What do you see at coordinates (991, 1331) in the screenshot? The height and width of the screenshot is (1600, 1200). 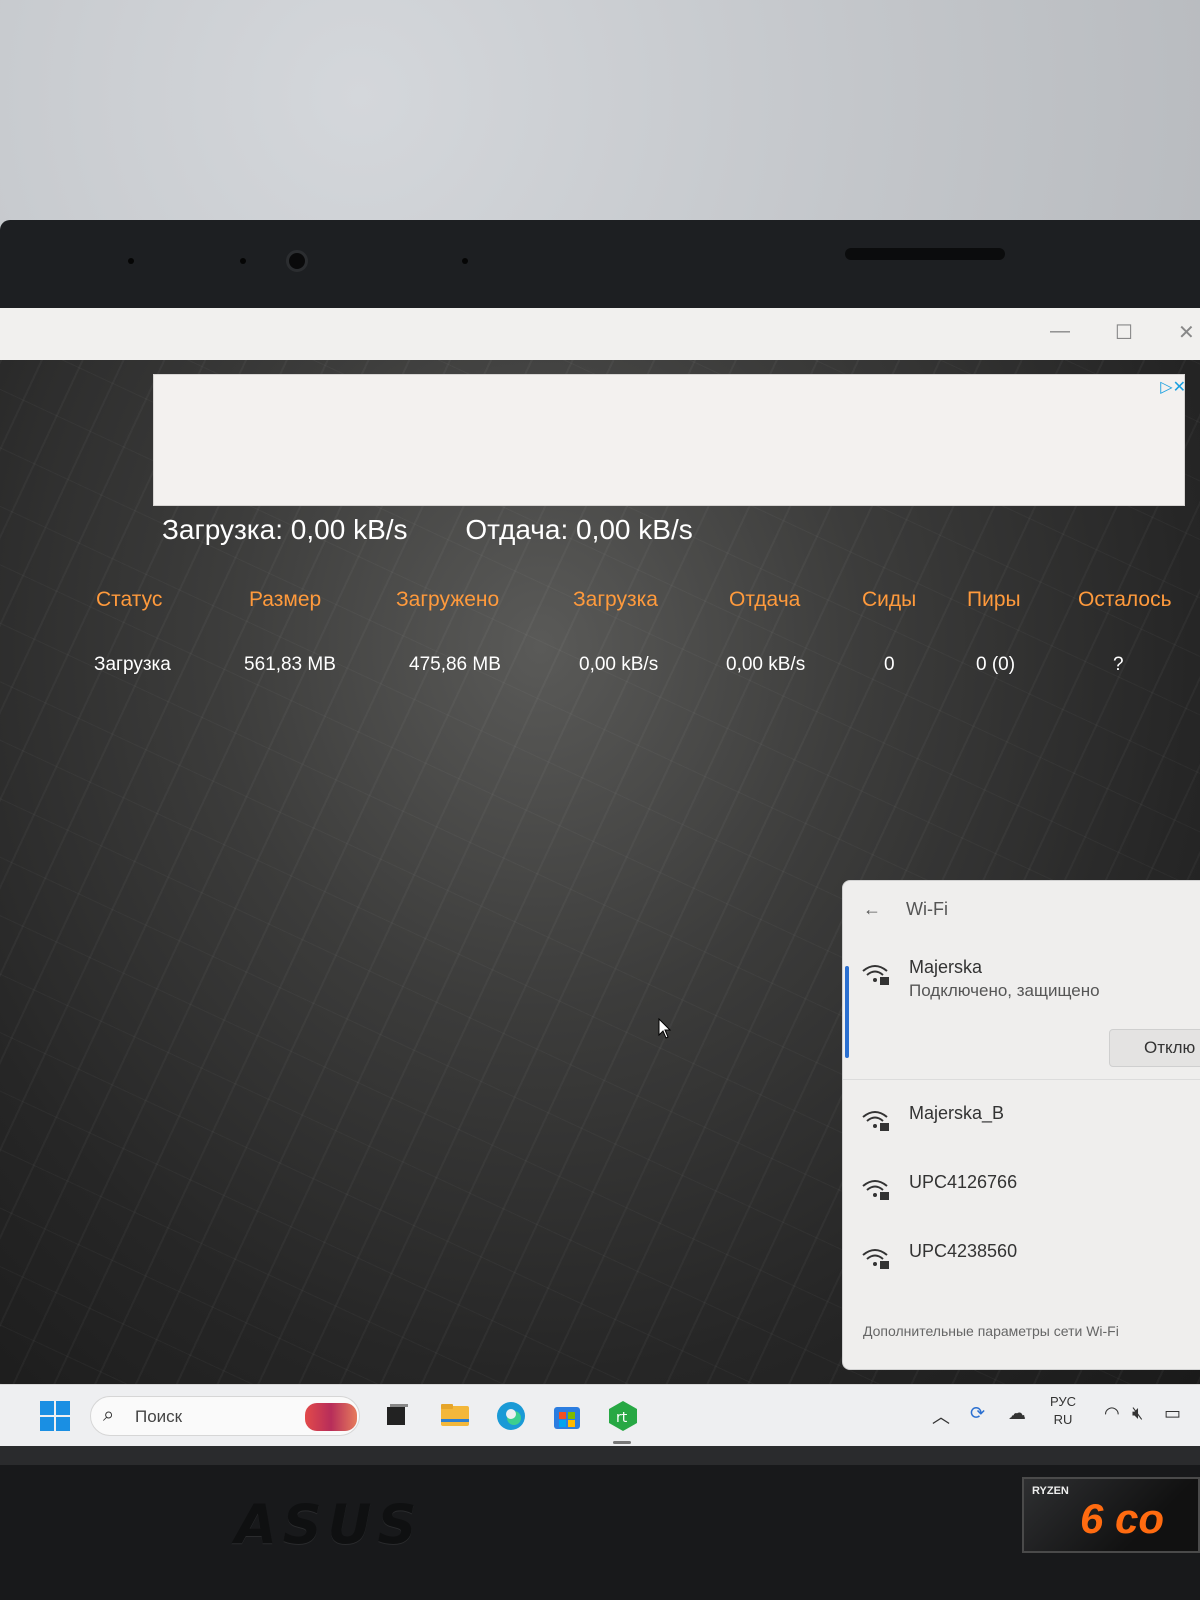 I see `more-wifi-settings-link: Дополнительные параметры сети Wi-Fi` at bounding box center [991, 1331].